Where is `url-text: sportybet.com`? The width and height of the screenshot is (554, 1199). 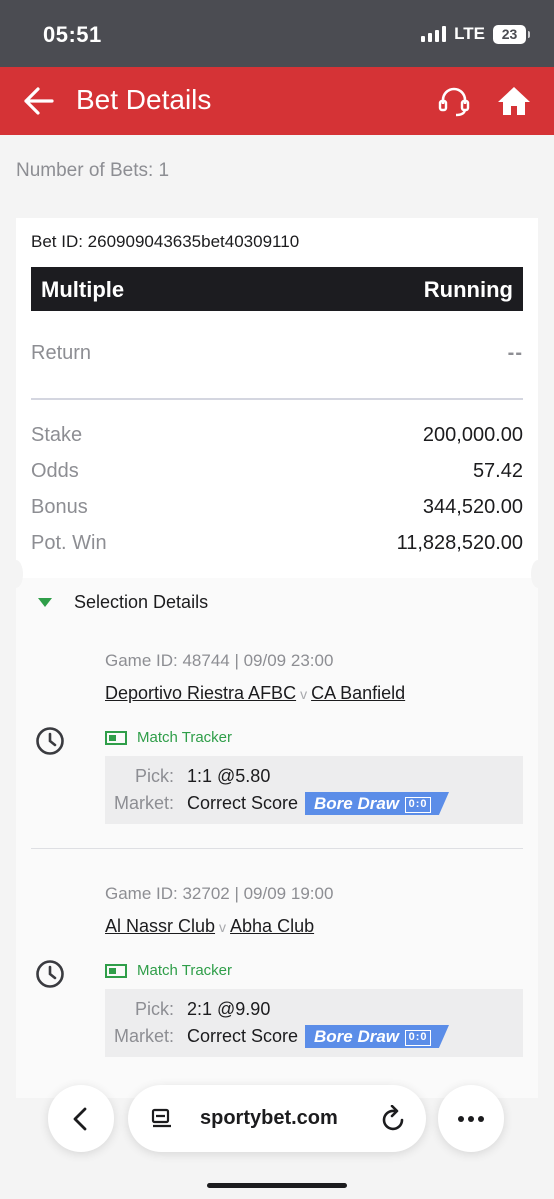 url-text: sportybet.com is located at coordinates (269, 1118).